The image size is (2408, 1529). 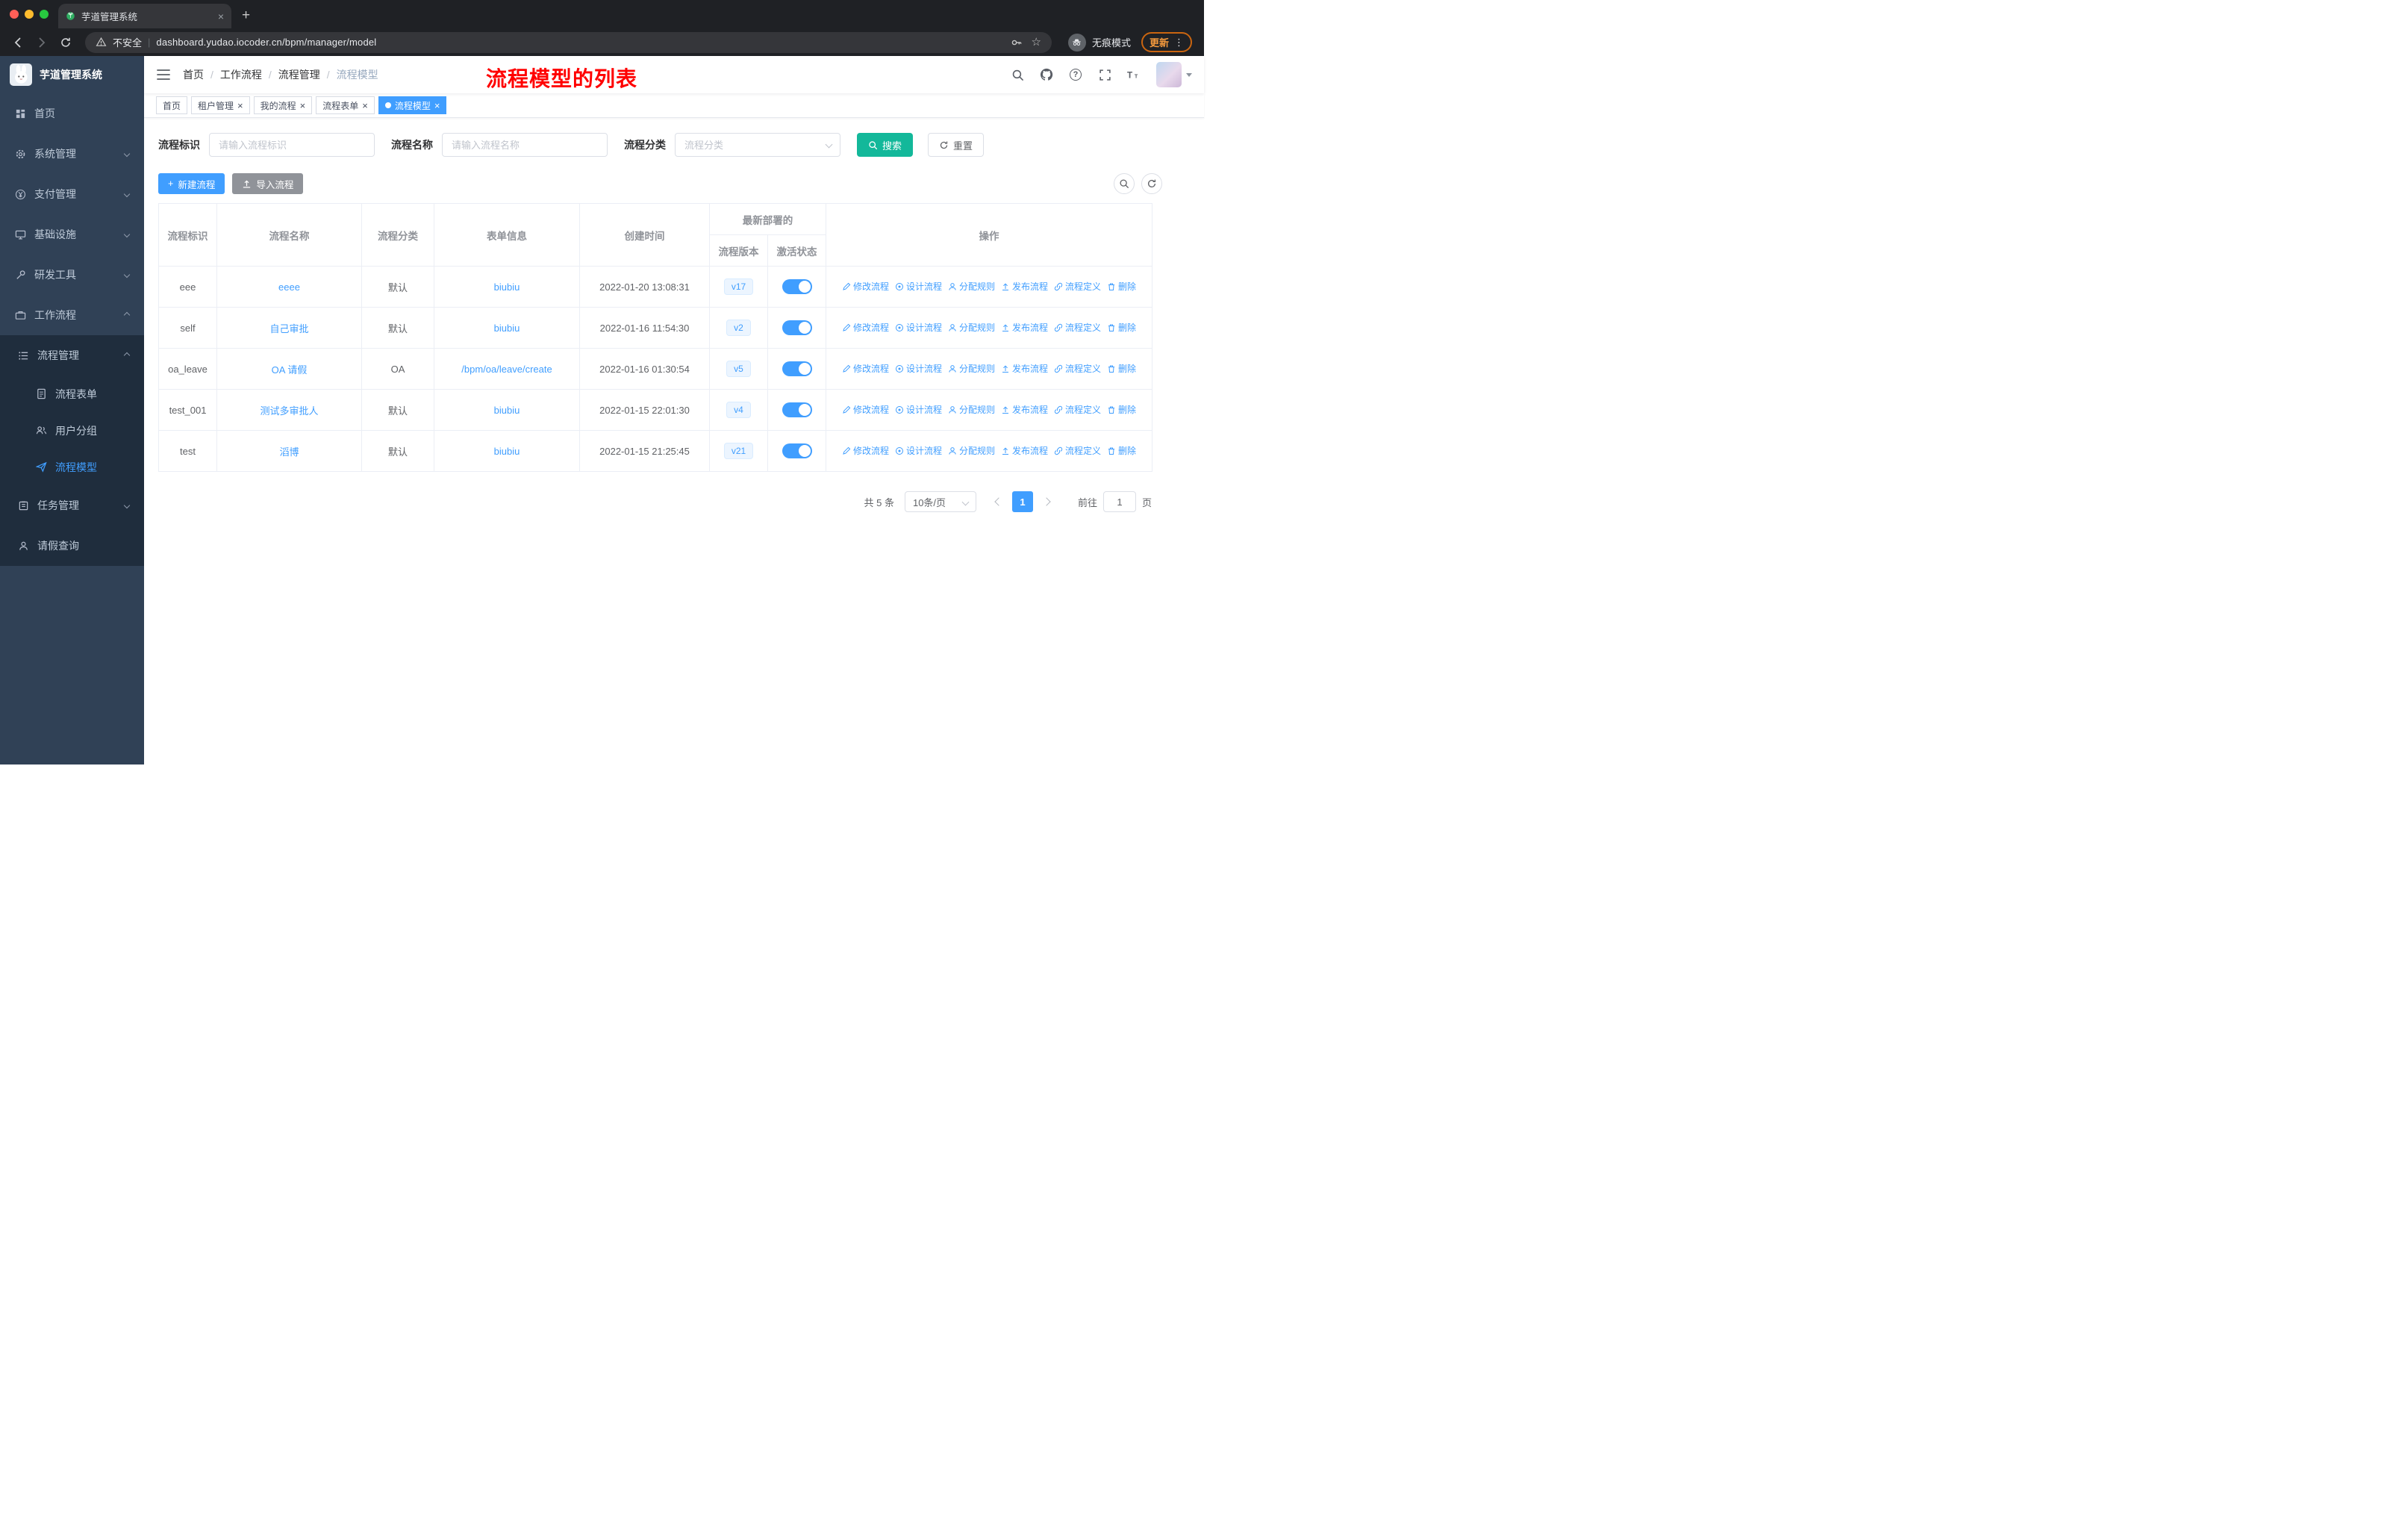 What do you see at coordinates (1134, 74) in the screenshot?
I see `font-size-icon: TT` at bounding box center [1134, 74].